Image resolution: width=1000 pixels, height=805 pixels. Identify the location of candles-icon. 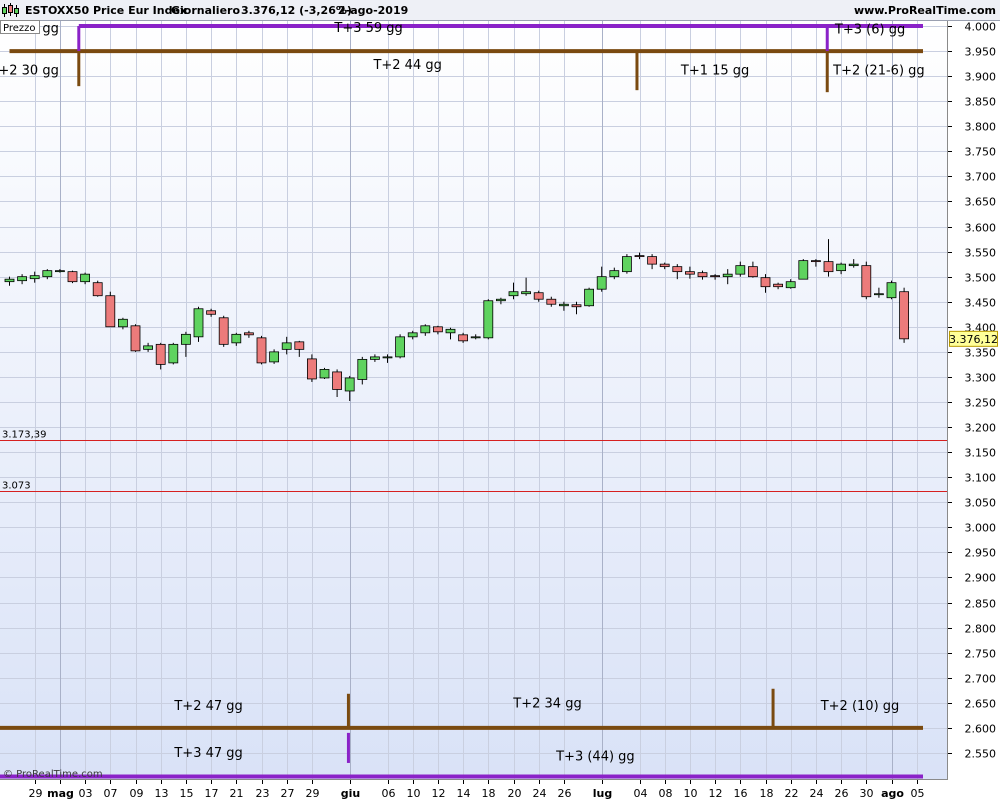
(10, 10).